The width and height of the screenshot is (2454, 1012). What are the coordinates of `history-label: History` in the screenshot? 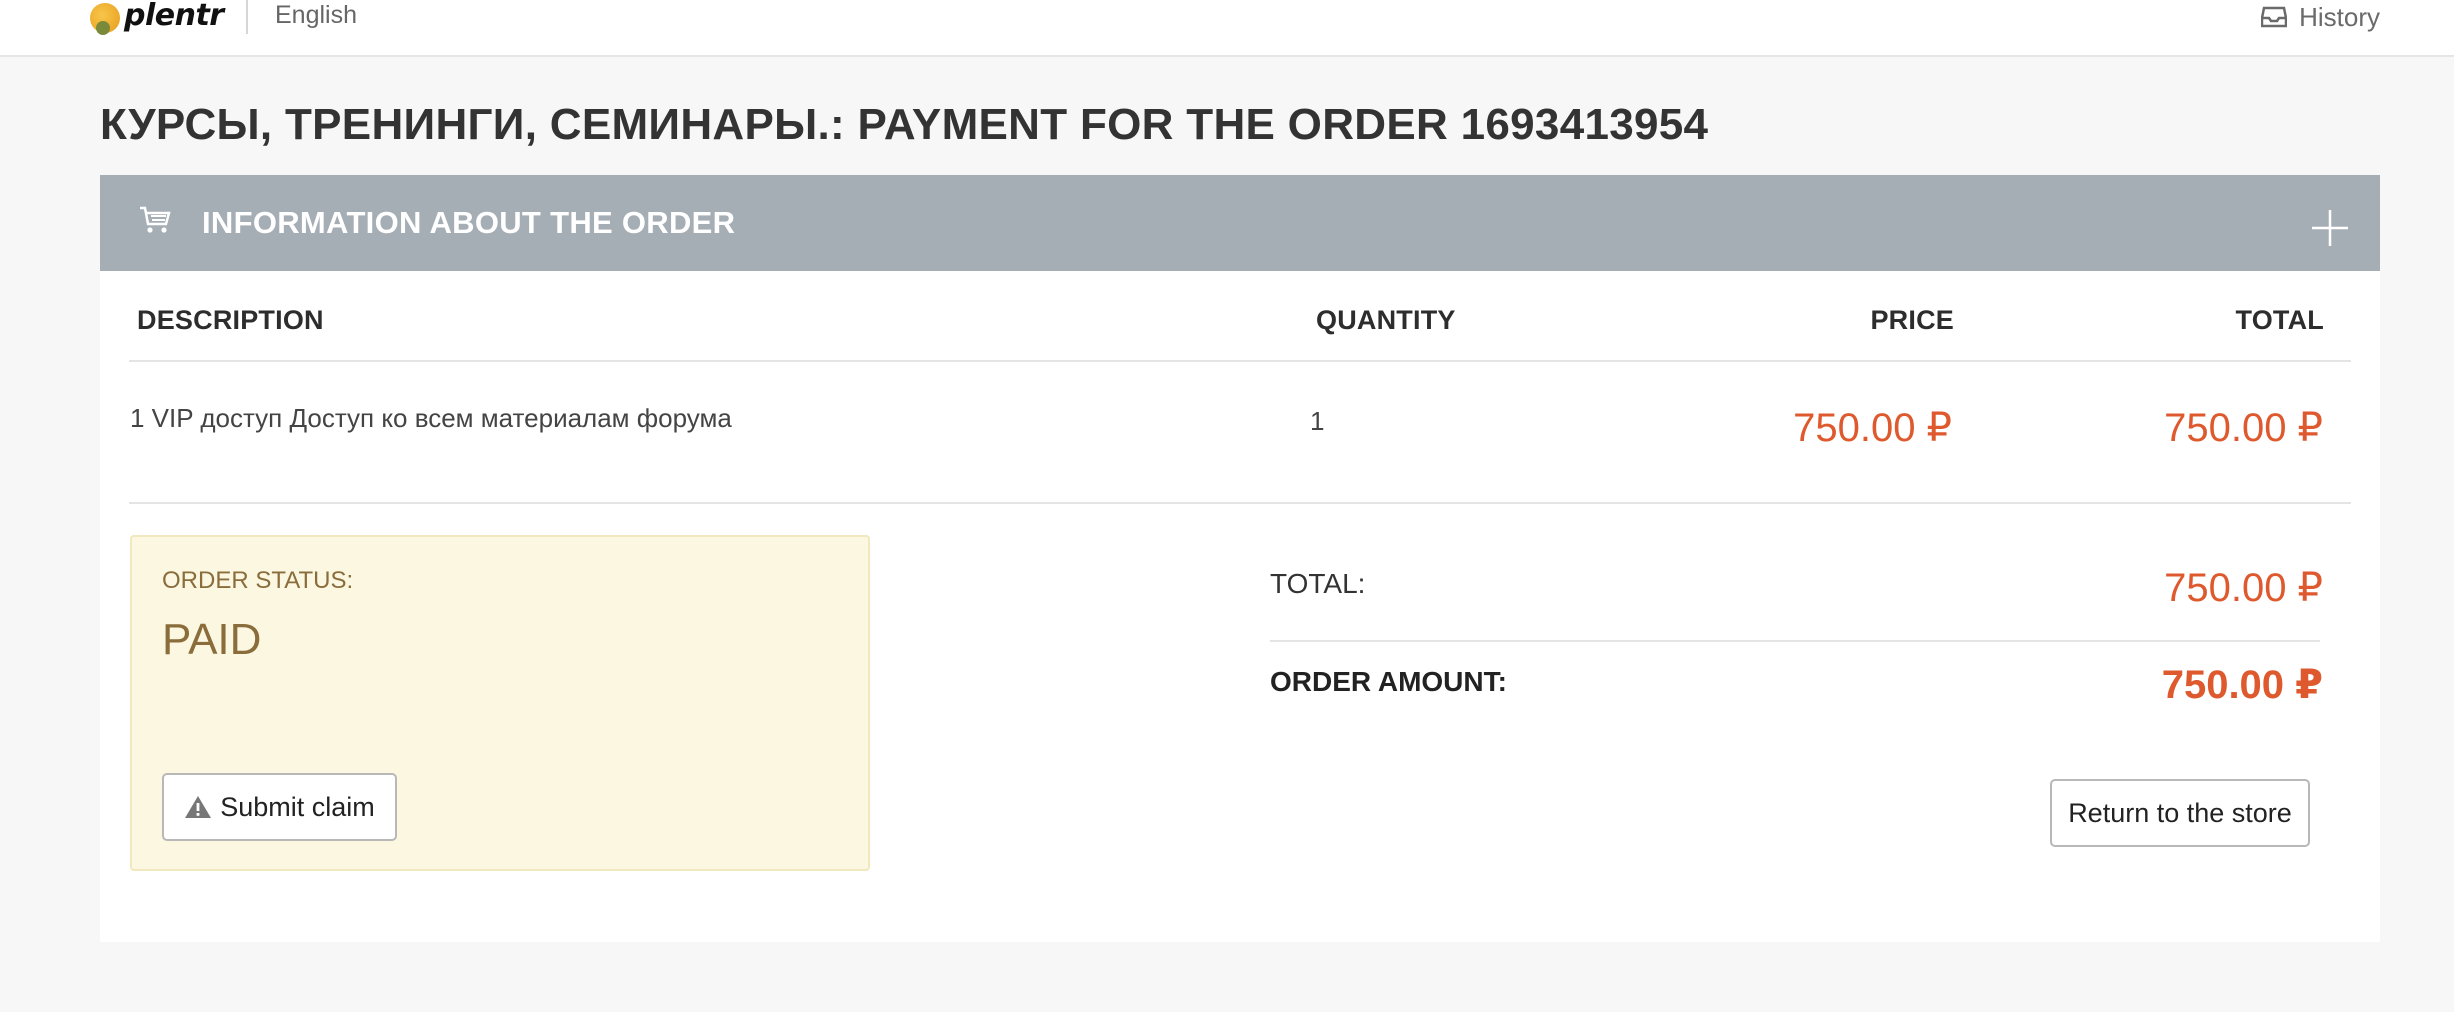 It's located at (2339, 16).